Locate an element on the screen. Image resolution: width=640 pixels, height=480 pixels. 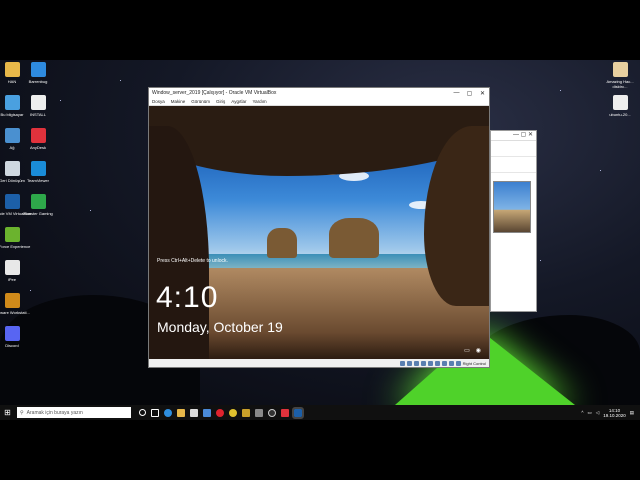
desktop-shortcut-label: AnyDesk is located at coordinates (37, 147).